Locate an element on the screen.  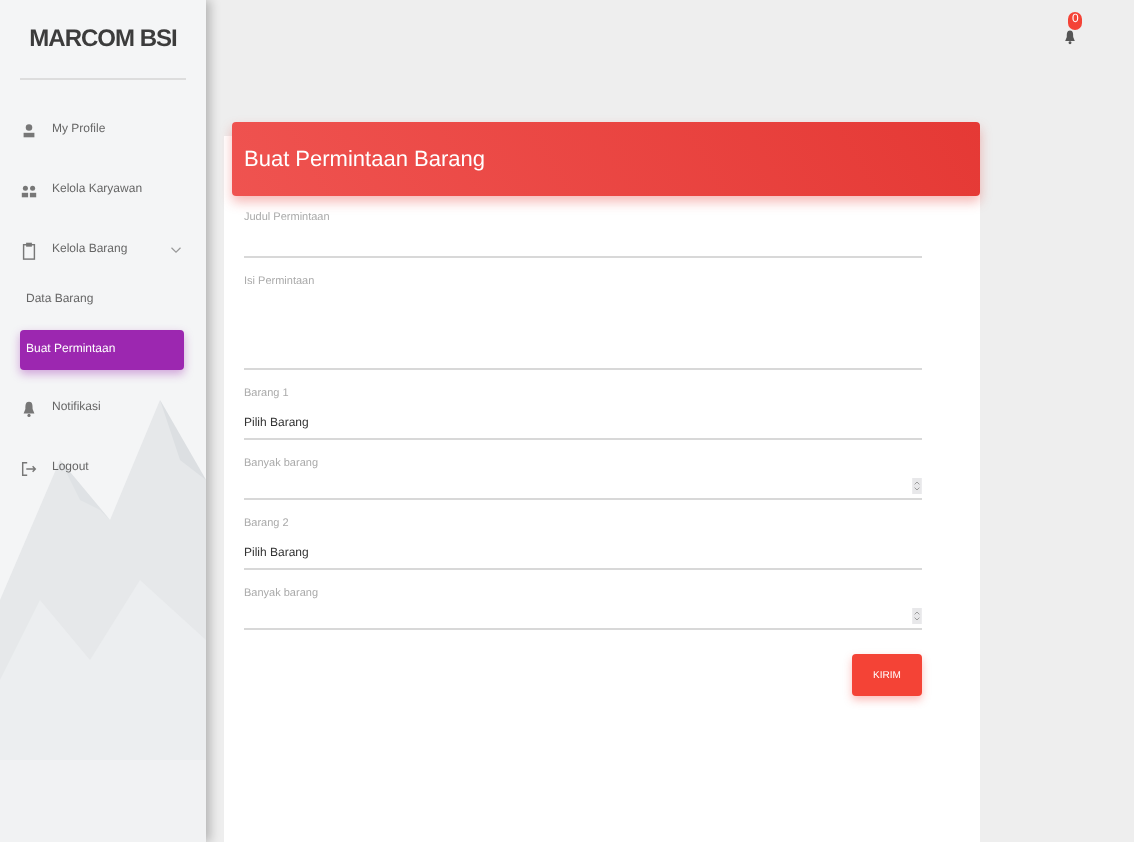
clipboard-icon is located at coordinates (29, 250).